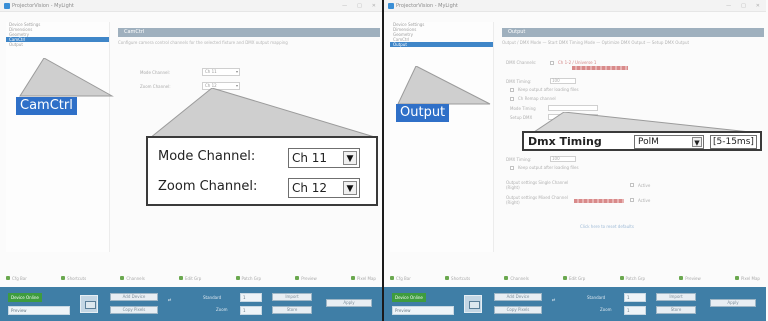 This screenshot has width=768, height=321. I want to click on dmx-timing-label: DMX Timing:, so click(519, 81).